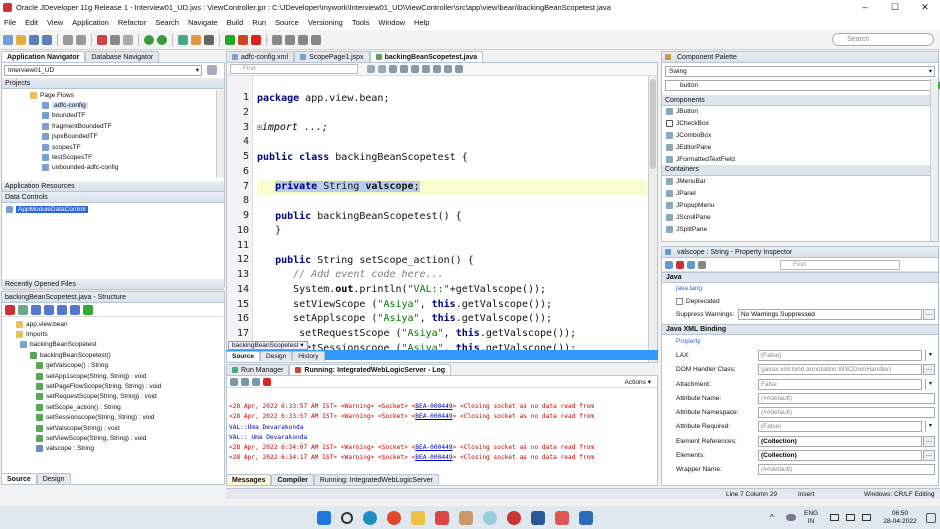 The image size is (940, 529). I want to click on suppress-warnings-field: No Warnings Suppressed, so click(830, 314).